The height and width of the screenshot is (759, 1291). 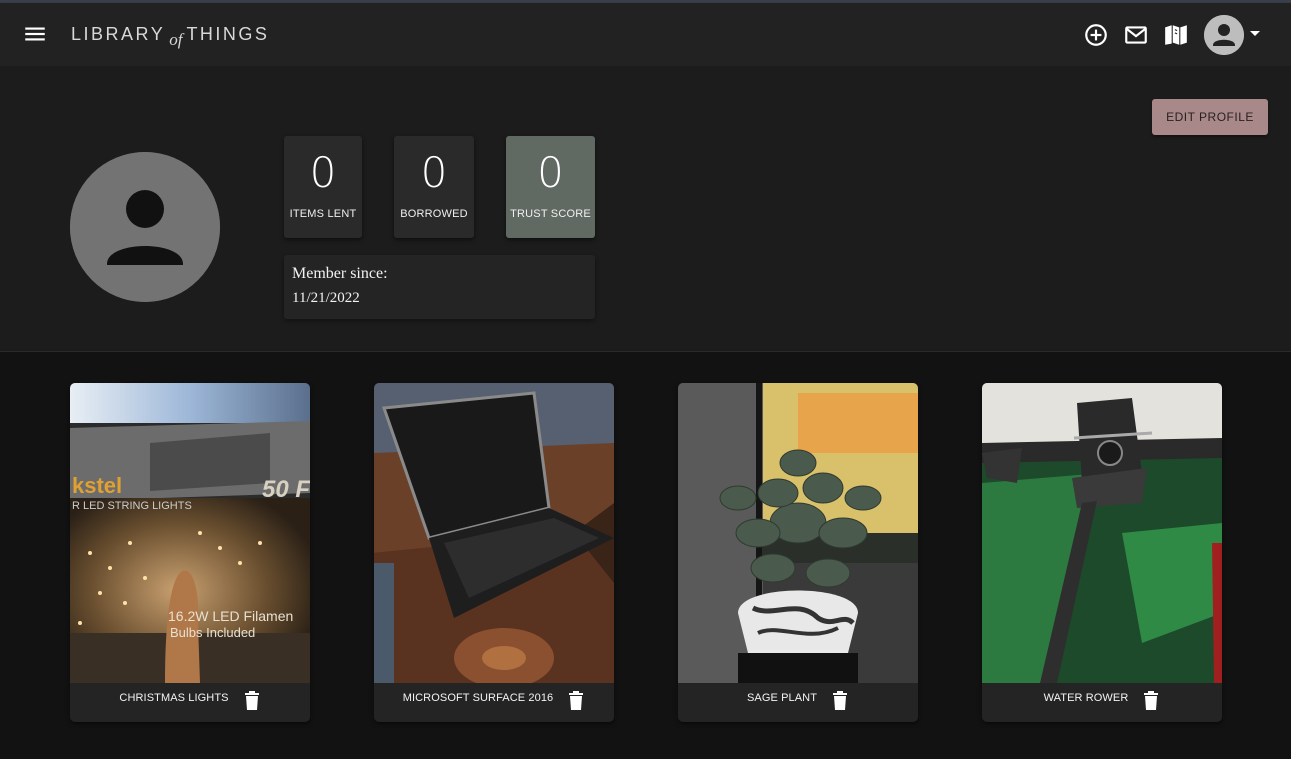 I want to click on item-footer: CHRISTMAS LIGHTS, so click(x=190, y=702).